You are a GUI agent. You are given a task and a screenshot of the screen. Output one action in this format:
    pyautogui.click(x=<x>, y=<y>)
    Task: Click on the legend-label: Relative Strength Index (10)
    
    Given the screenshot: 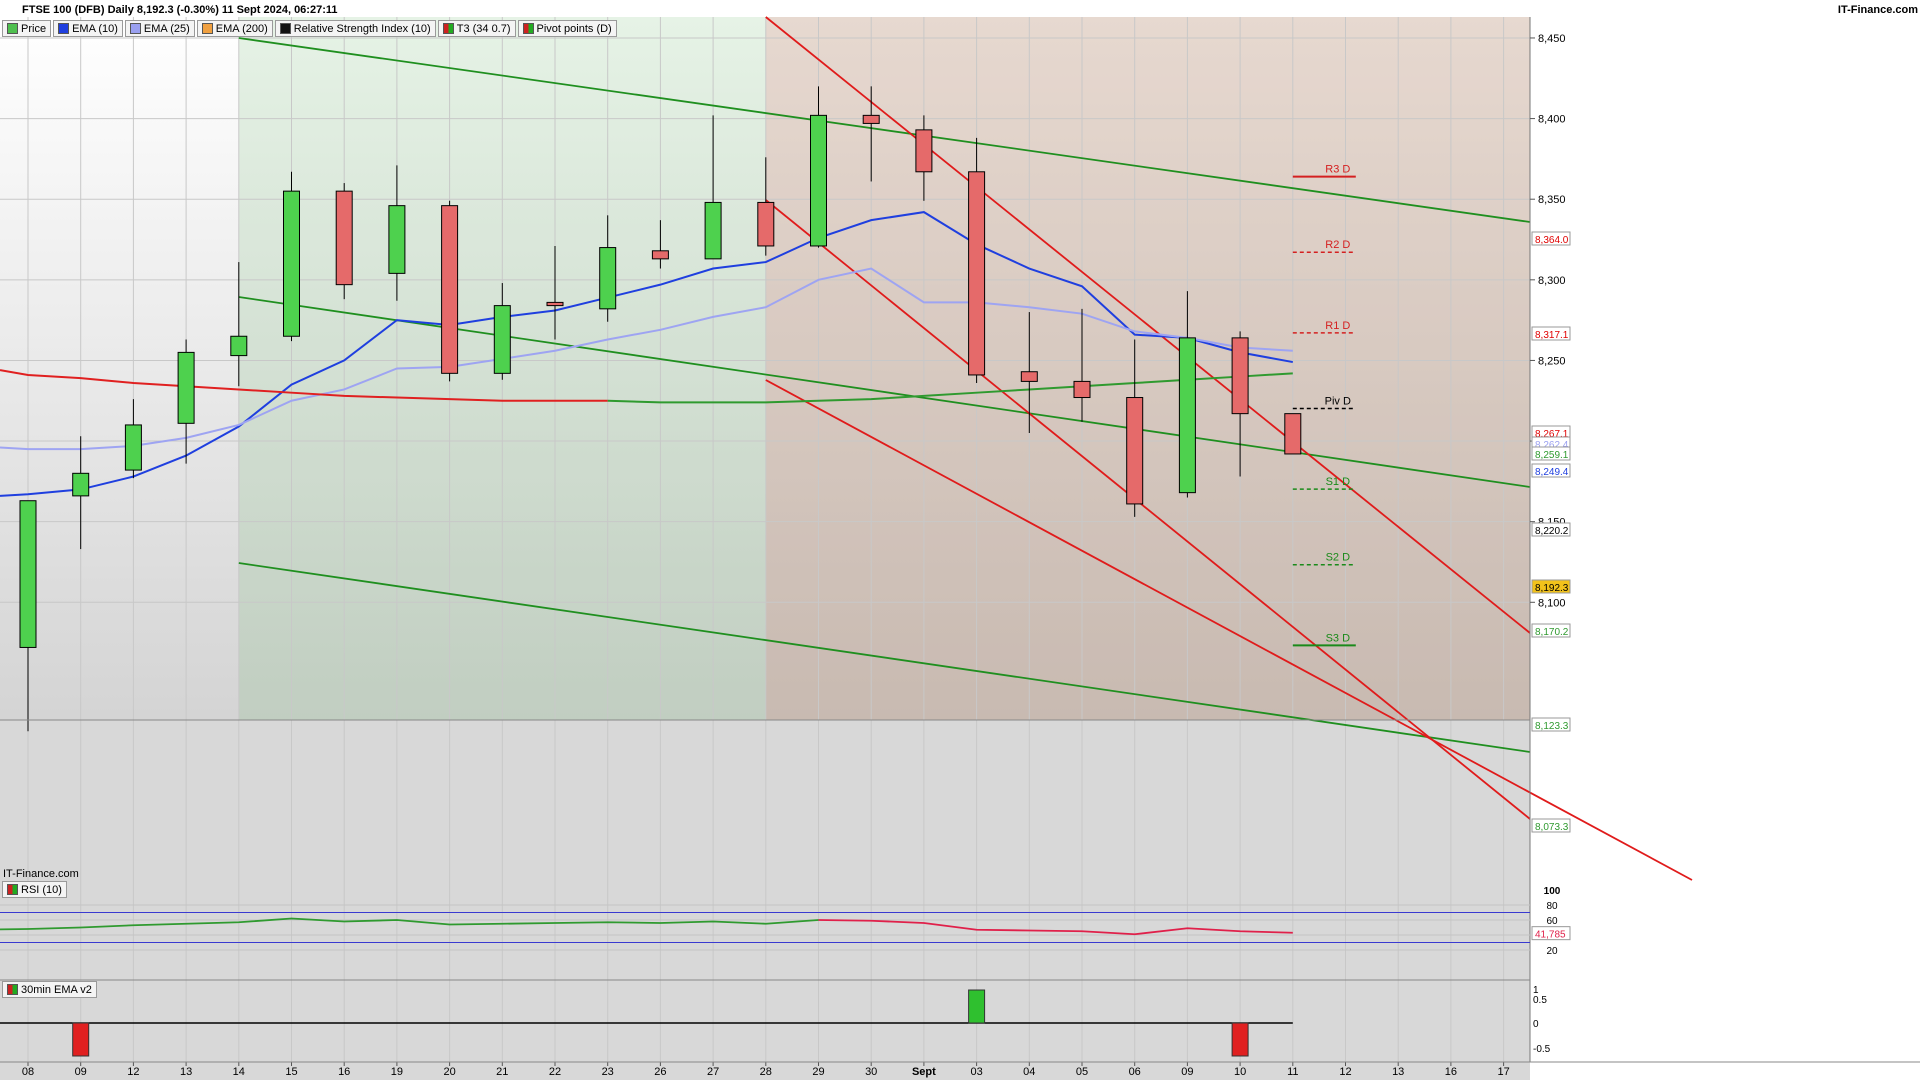 What is the action you would take?
    pyautogui.click(x=362, y=28)
    